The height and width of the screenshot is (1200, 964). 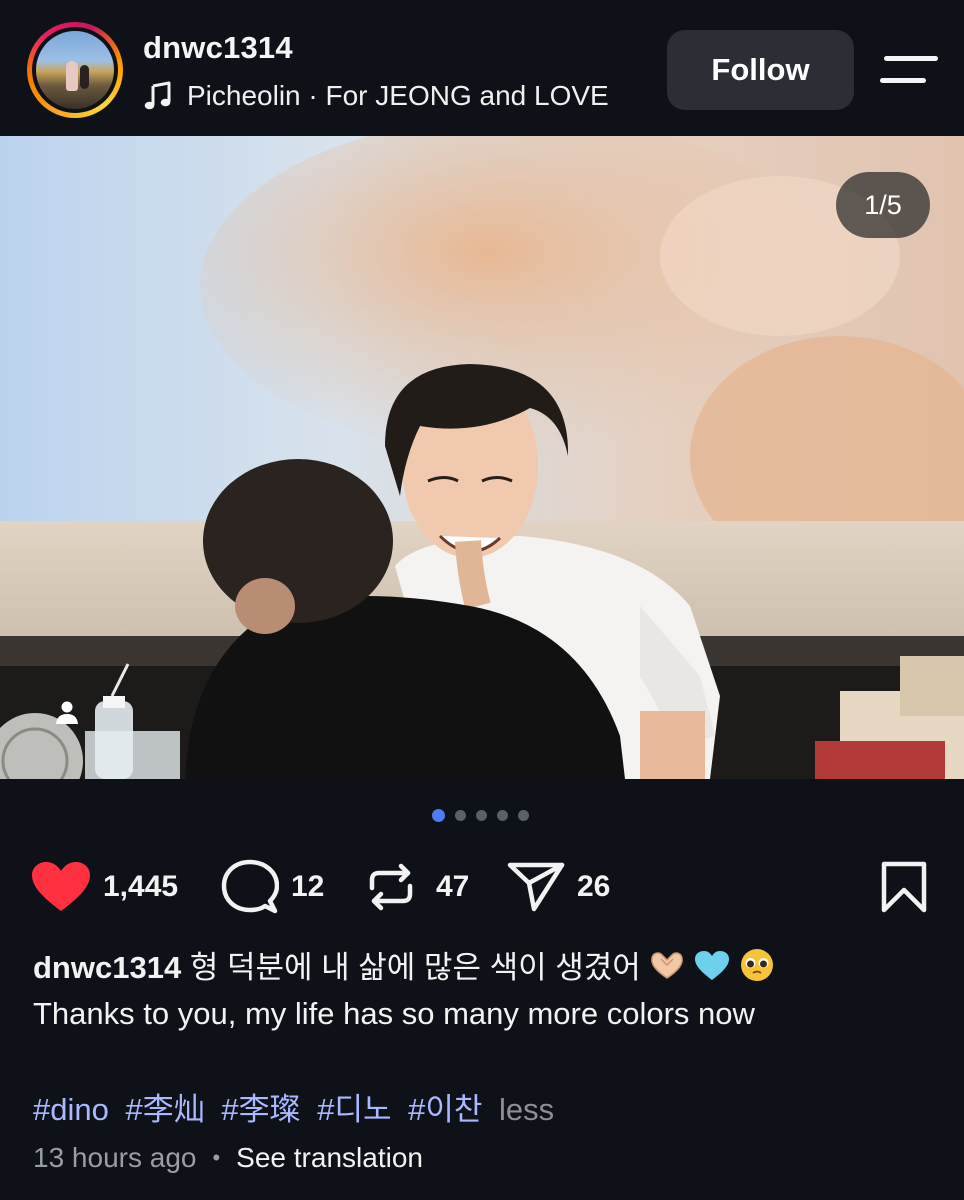 What do you see at coordinates (712, 965) in the screenshot?
I see `light-blue-heart-icon` at bounding box center [712, 965].